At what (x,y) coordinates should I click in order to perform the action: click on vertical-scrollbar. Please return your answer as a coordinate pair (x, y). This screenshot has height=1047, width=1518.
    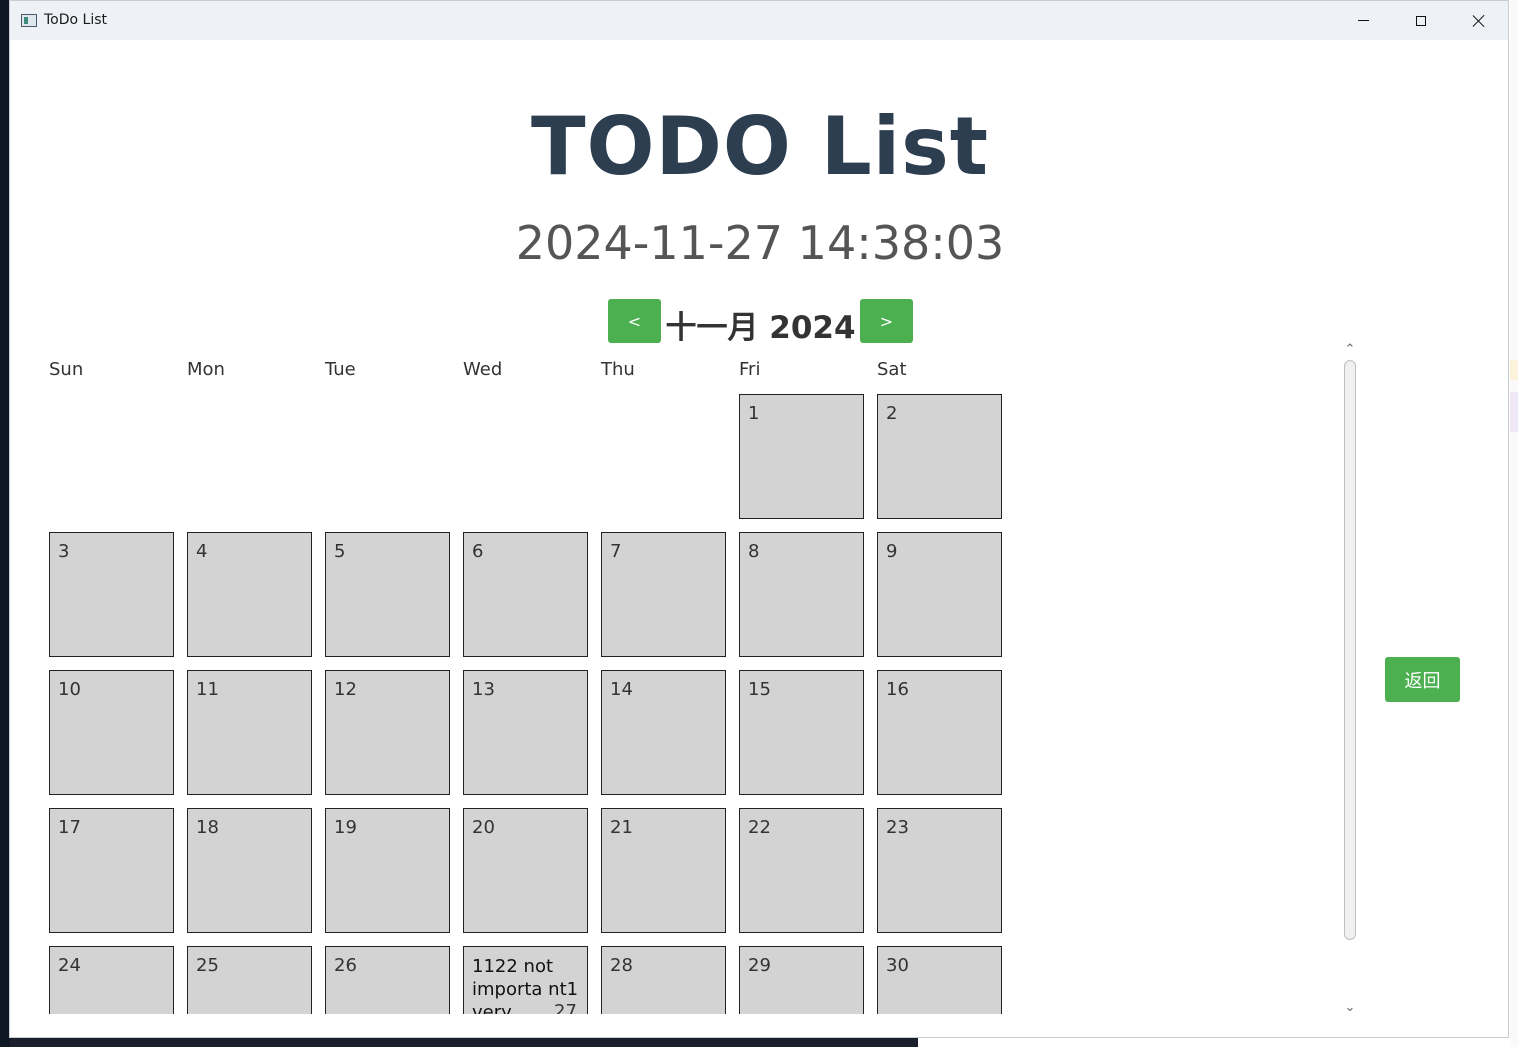
    Looking at the image, I should click on (1350, 650).